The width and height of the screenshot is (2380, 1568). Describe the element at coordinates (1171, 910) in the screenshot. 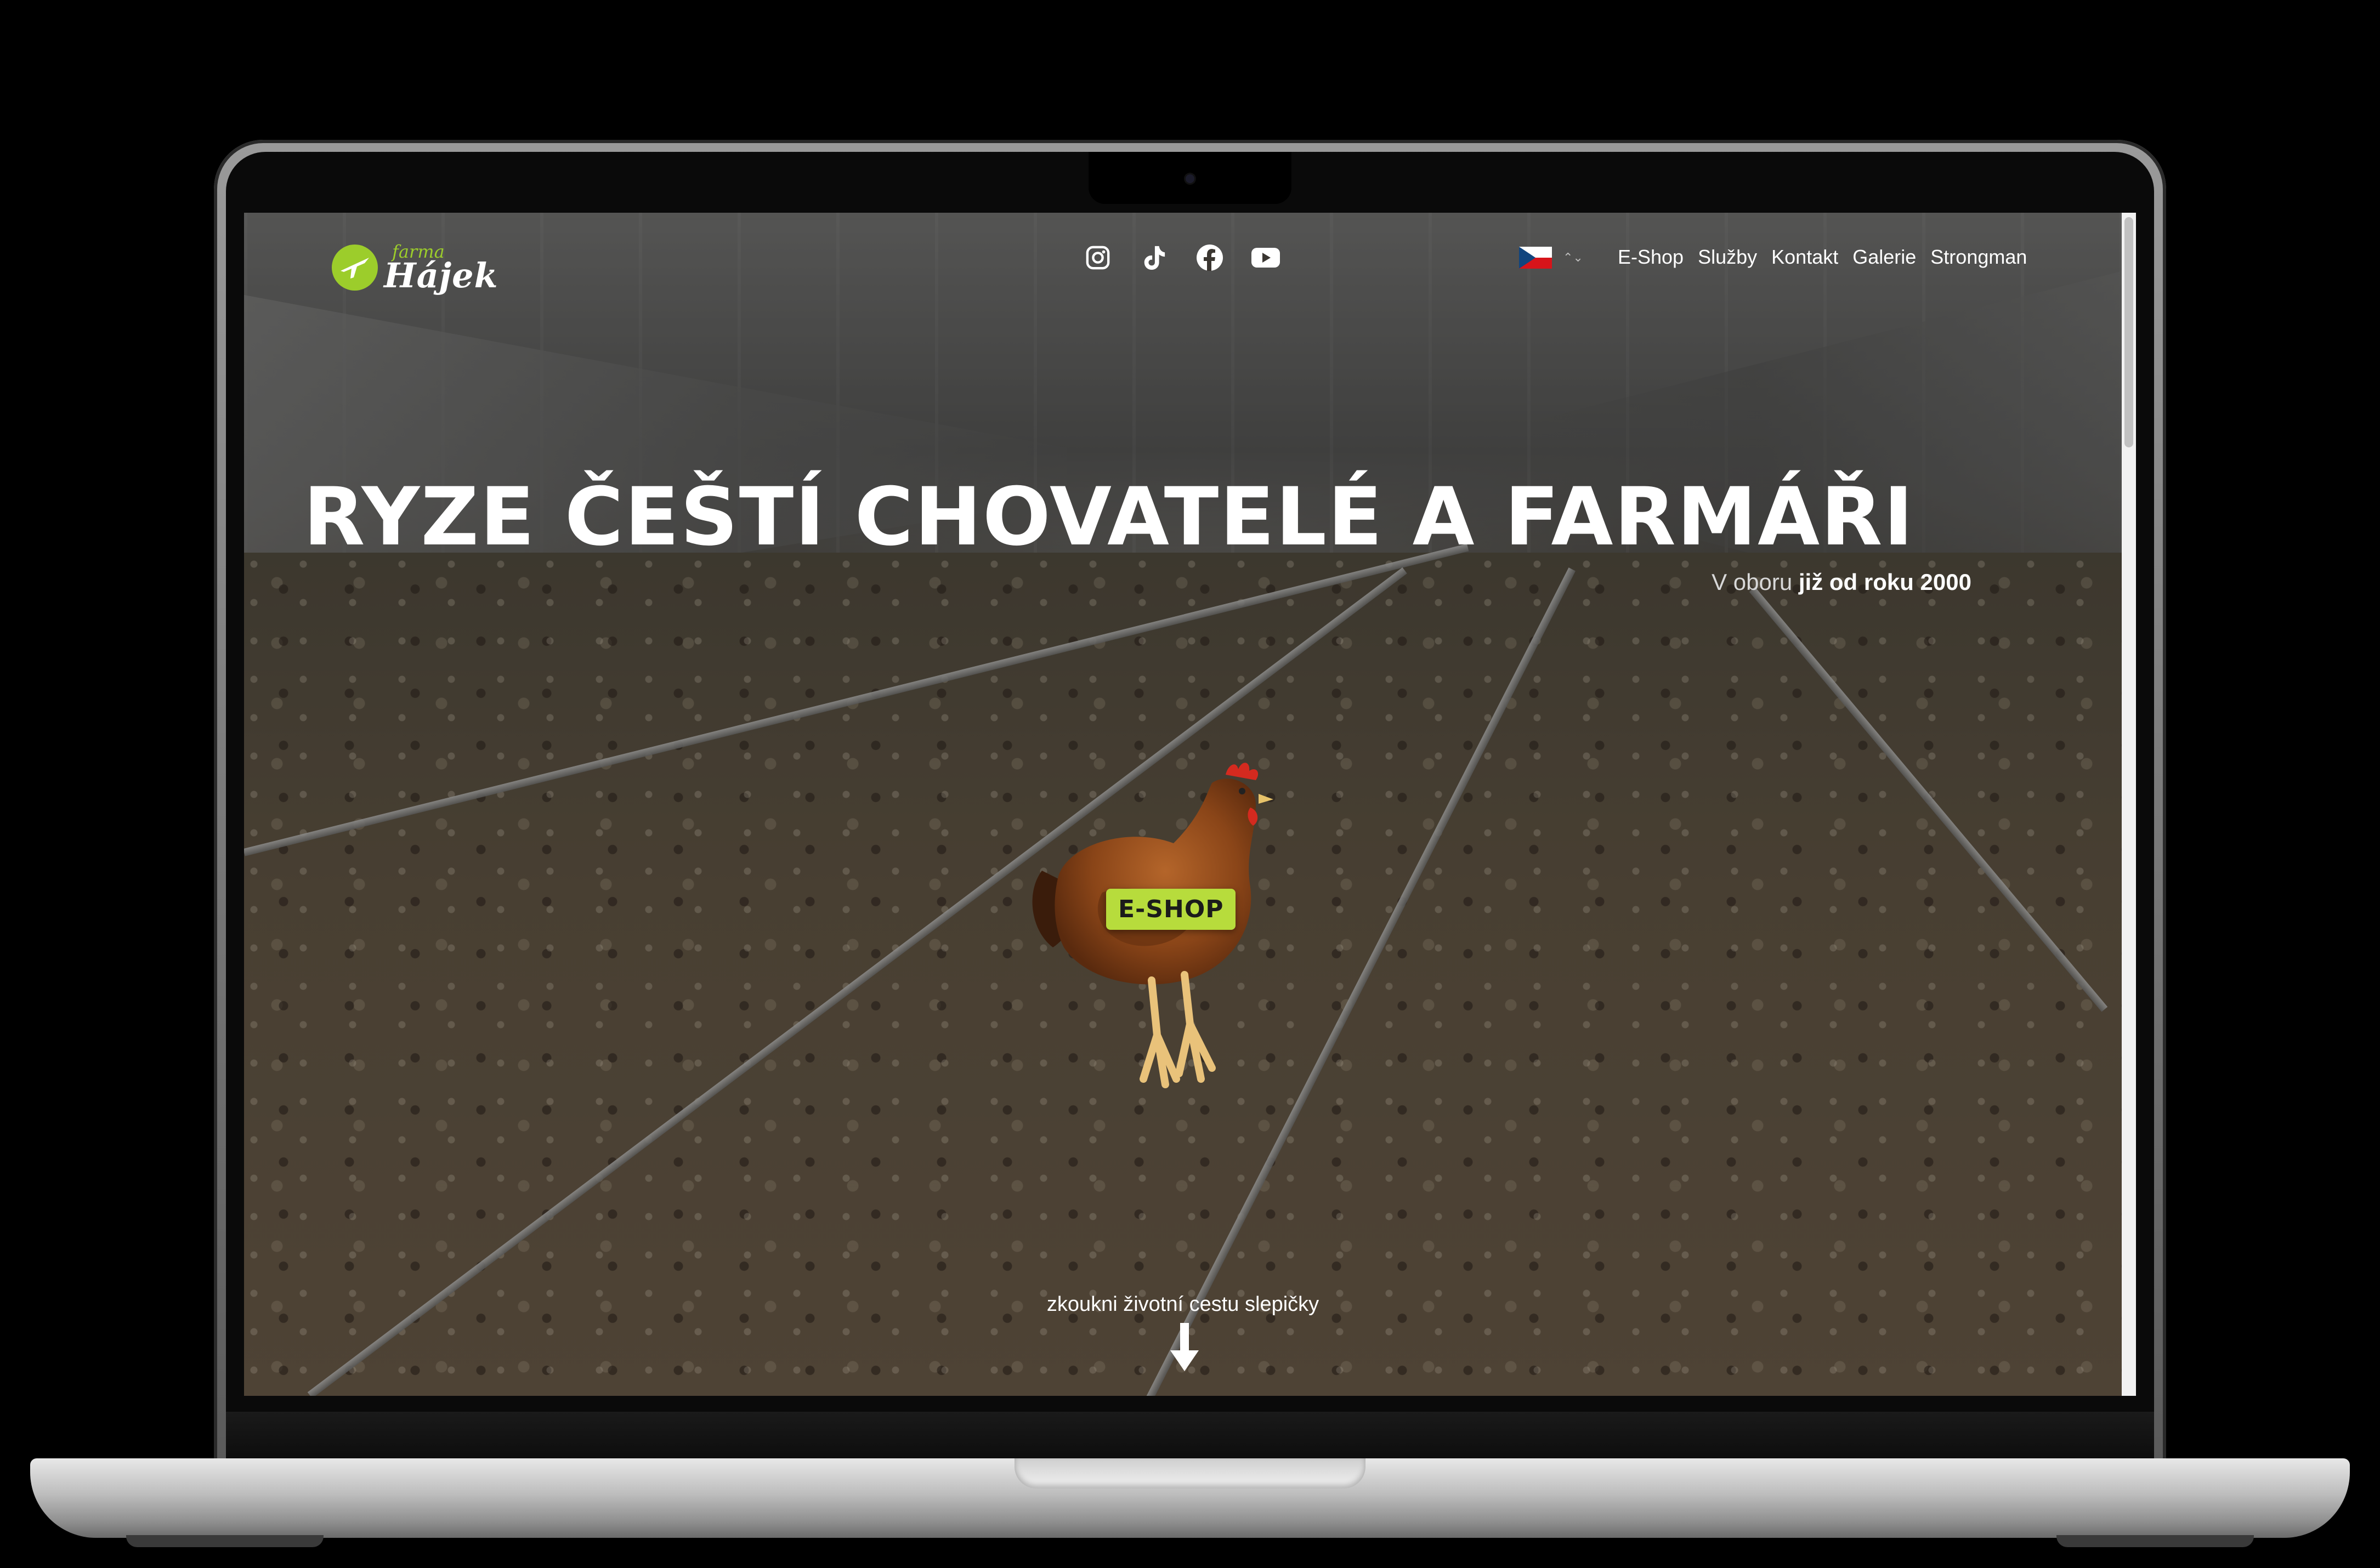

I see `eshop-button: E-SHOP` at that location.